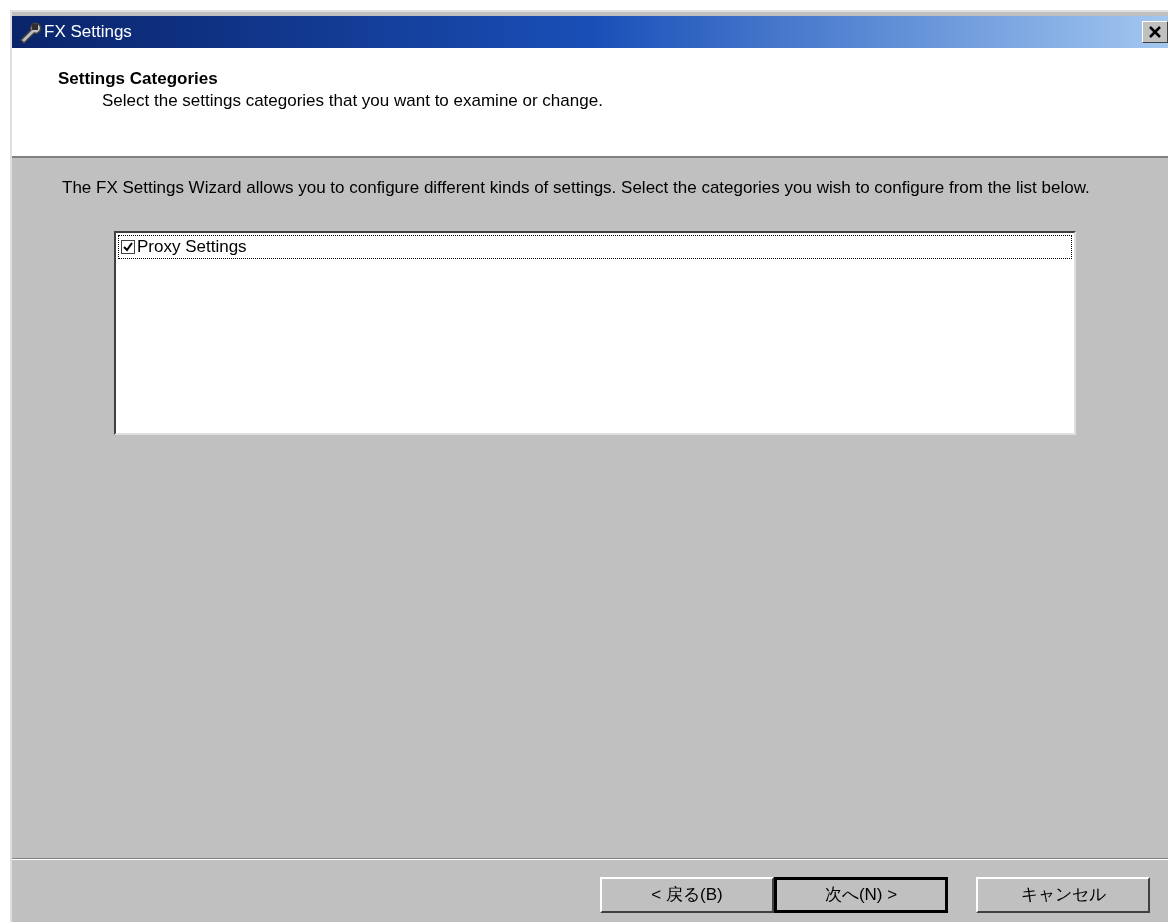 This screenshot has height=922, width=1168. I want to click on check-icon, so click(128, 247).